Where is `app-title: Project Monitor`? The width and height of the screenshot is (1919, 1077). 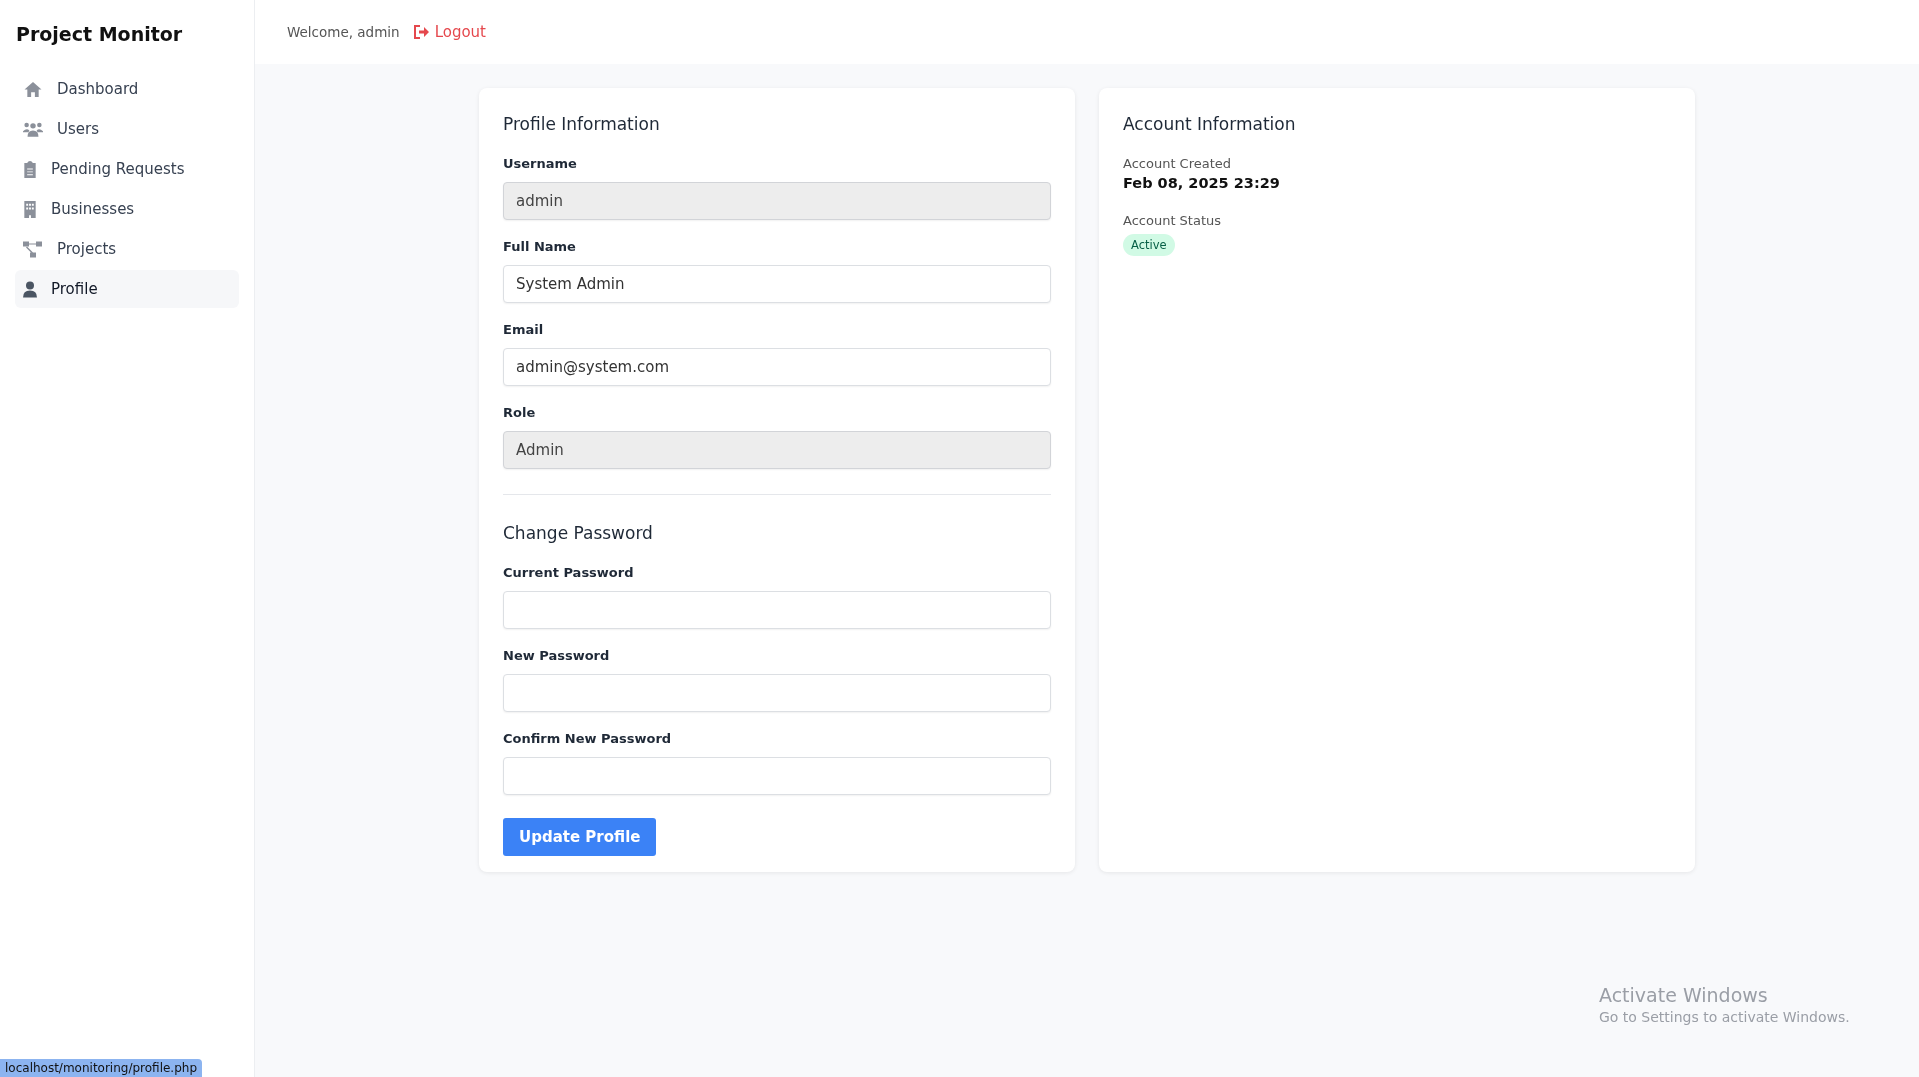 app-title: Project Monitor is located at coordinates (99, 34).